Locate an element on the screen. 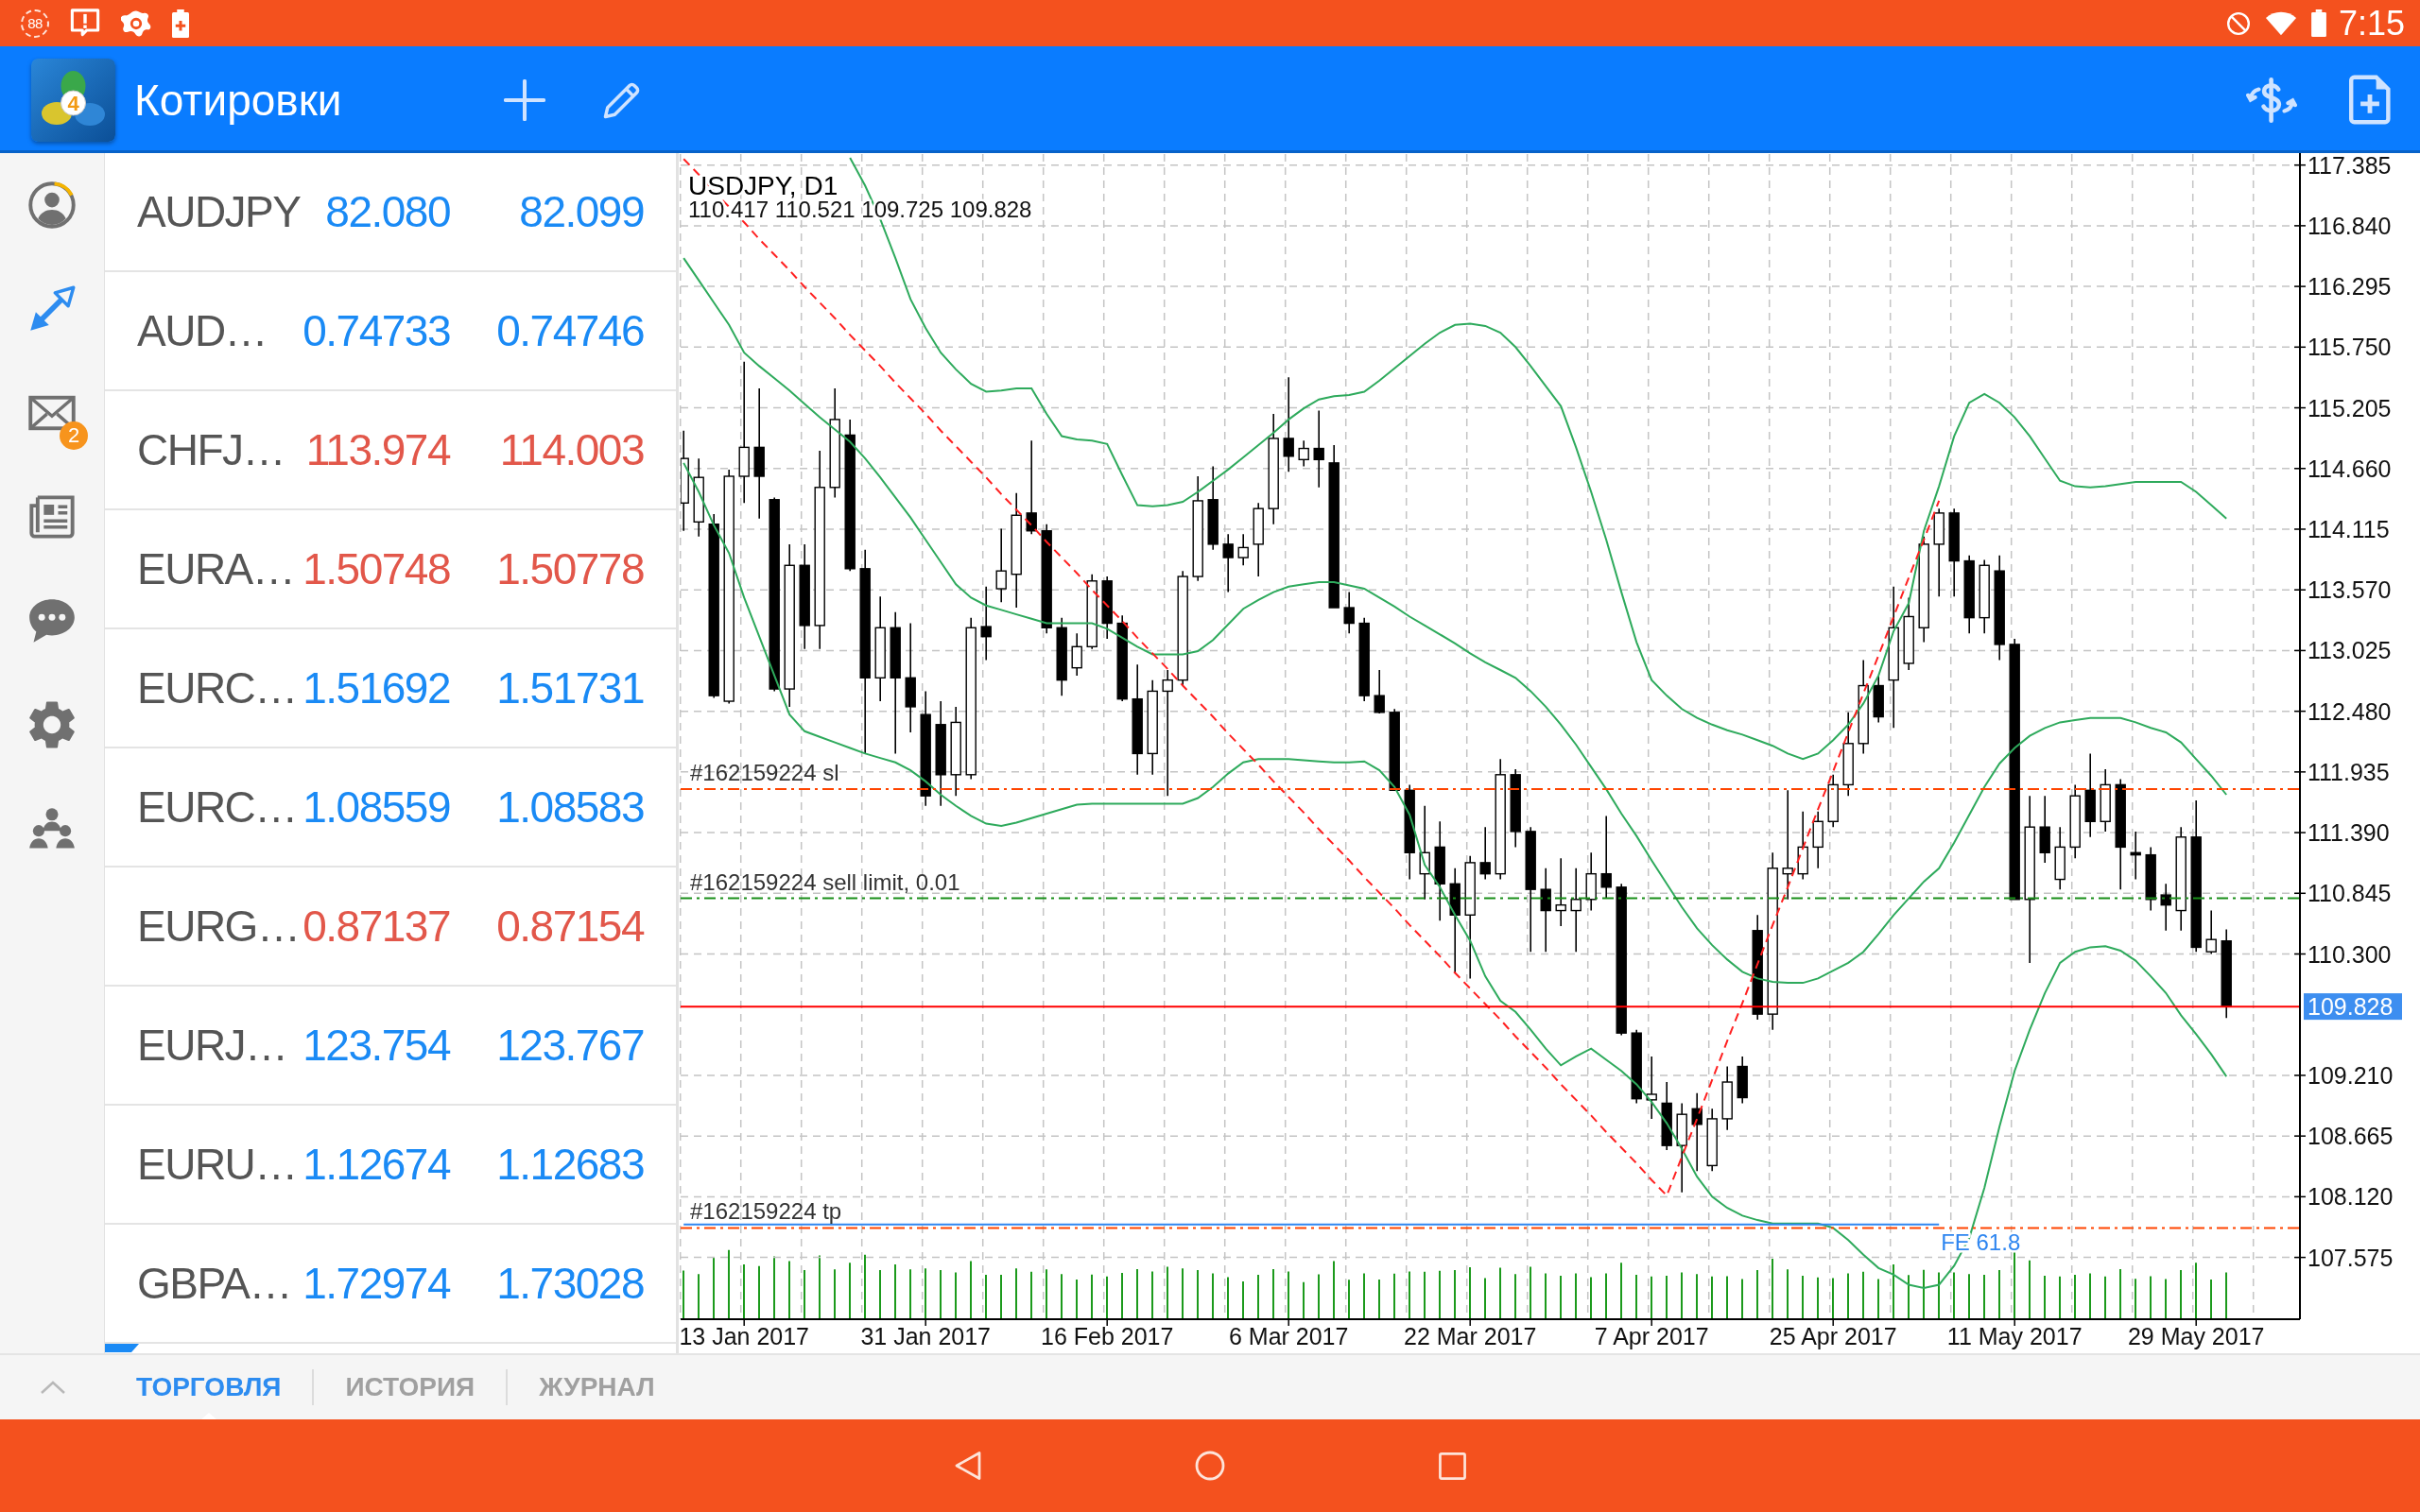 The width and height of the screenshot is (2420, 1512). alert-icon is located at coordinates (85, 23).